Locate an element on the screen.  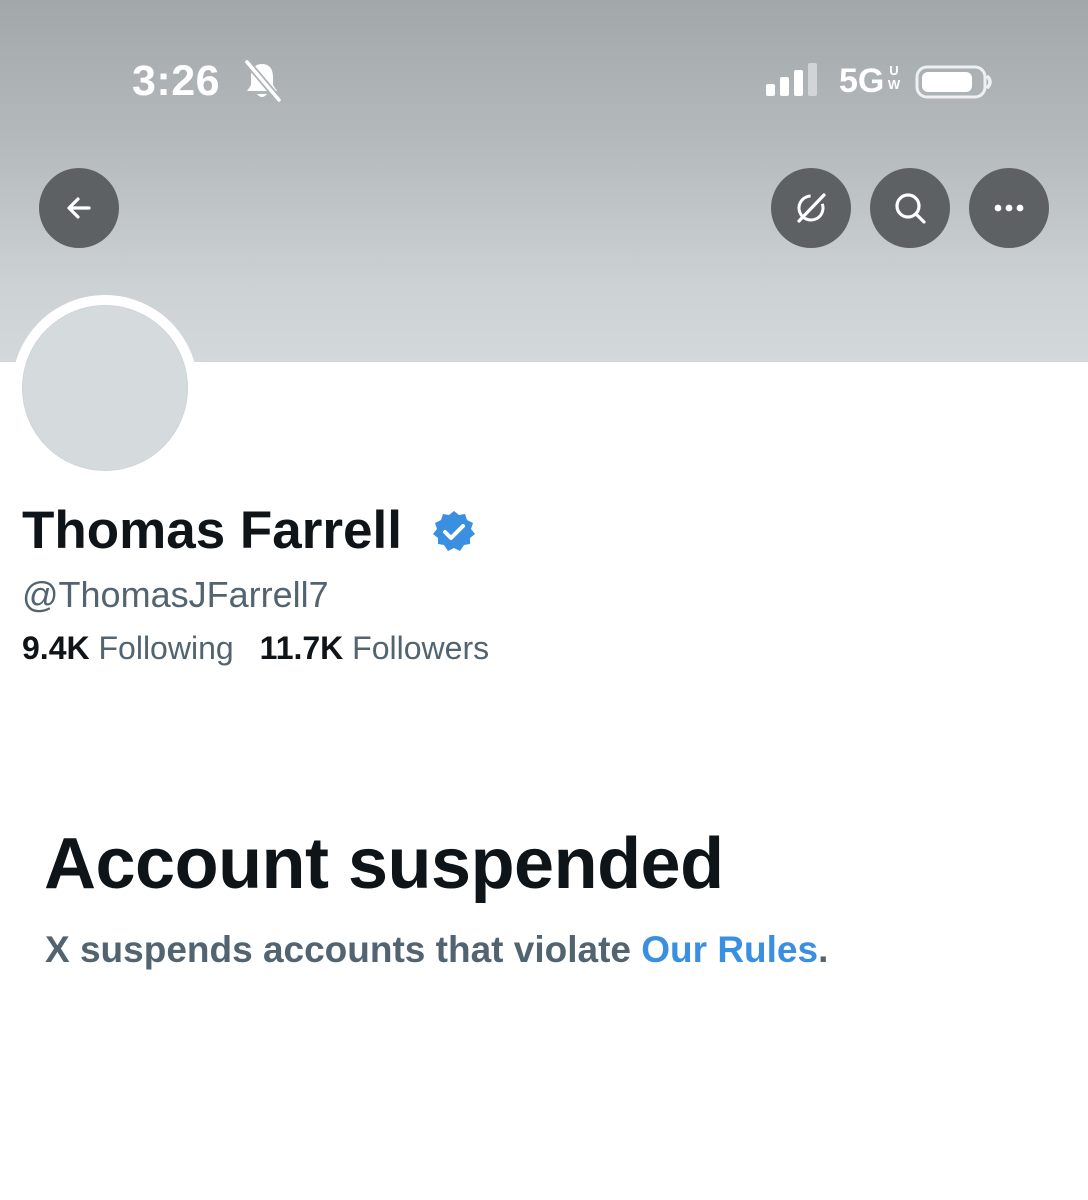
following-link: 9.4K Following is located at coordinates (128, 648).